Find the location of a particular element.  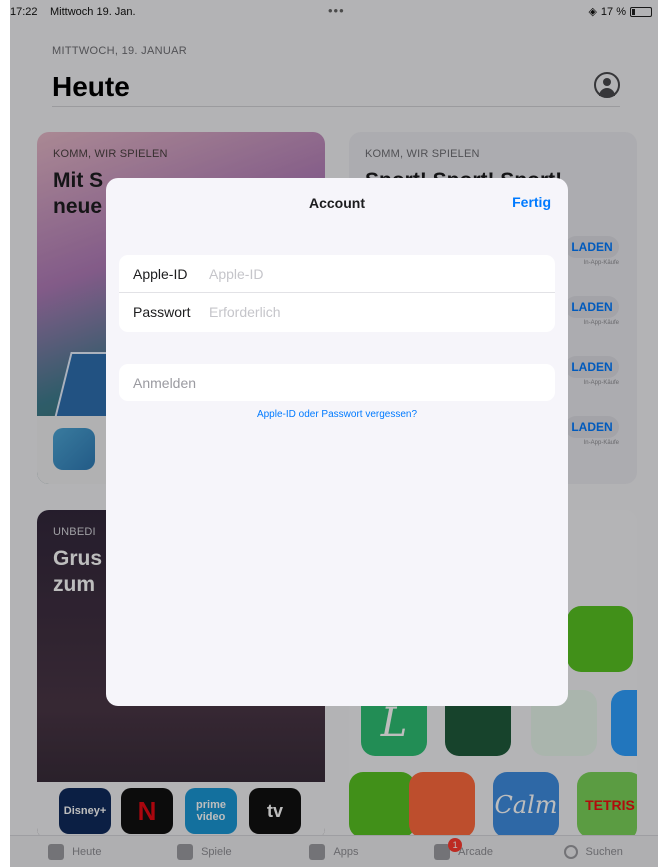

apple-id-label: Apple-ID is located at coordinates (160, 274).